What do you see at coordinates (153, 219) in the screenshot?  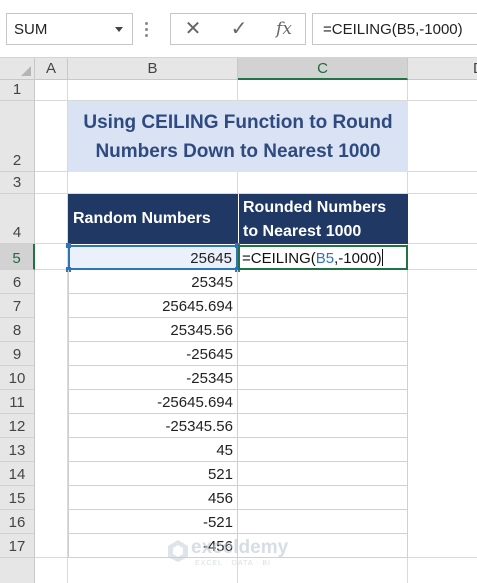 I see `table-header-random-numbers: Random Numbers` at bounding box center [153, 219].